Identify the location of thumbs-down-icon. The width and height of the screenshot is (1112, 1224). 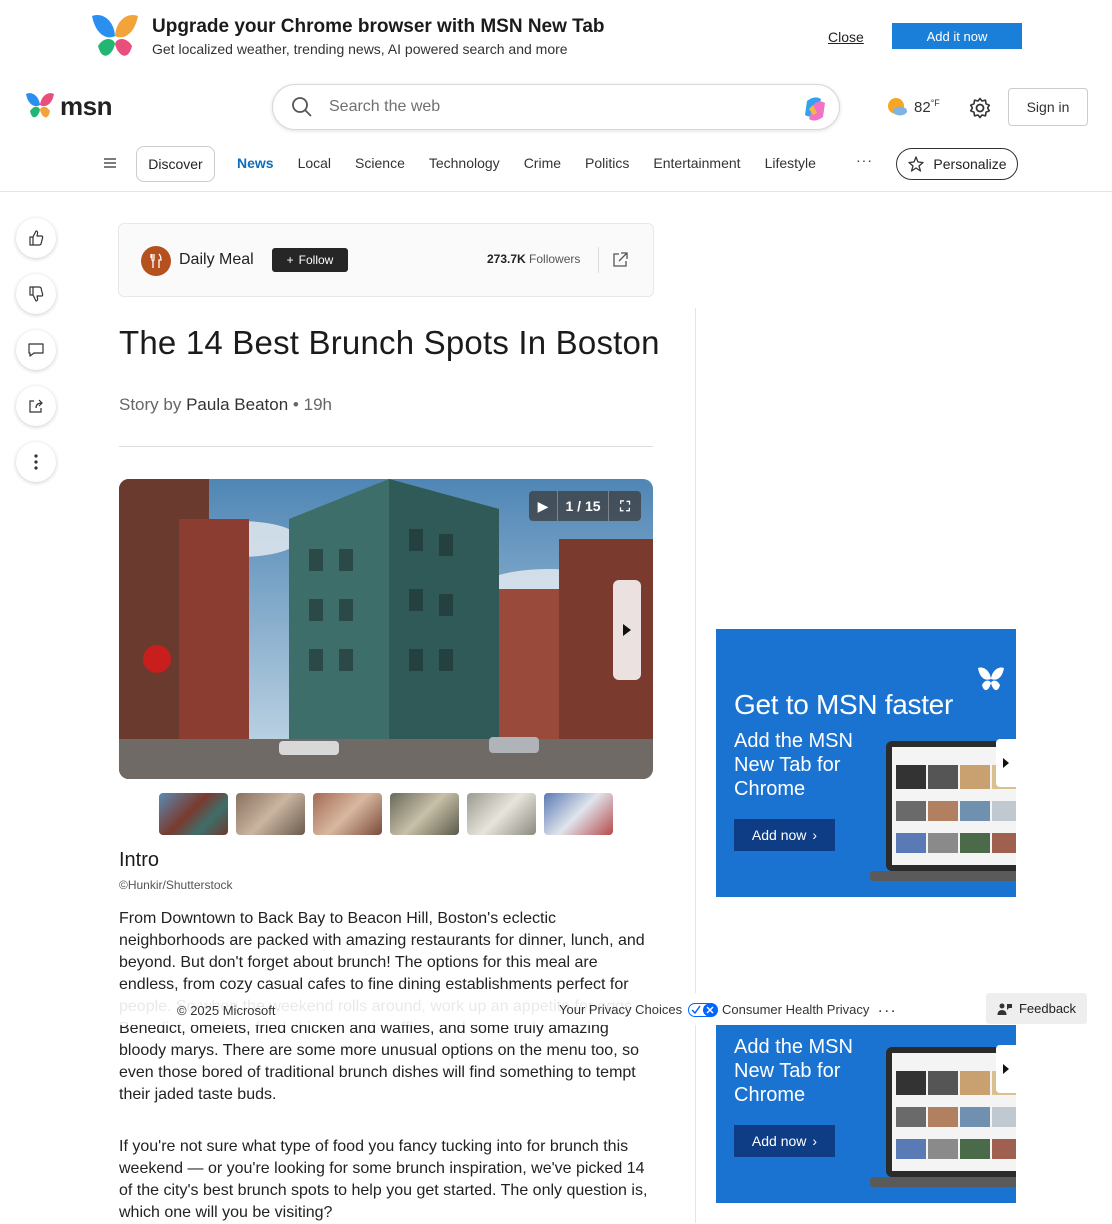
(36, 294).